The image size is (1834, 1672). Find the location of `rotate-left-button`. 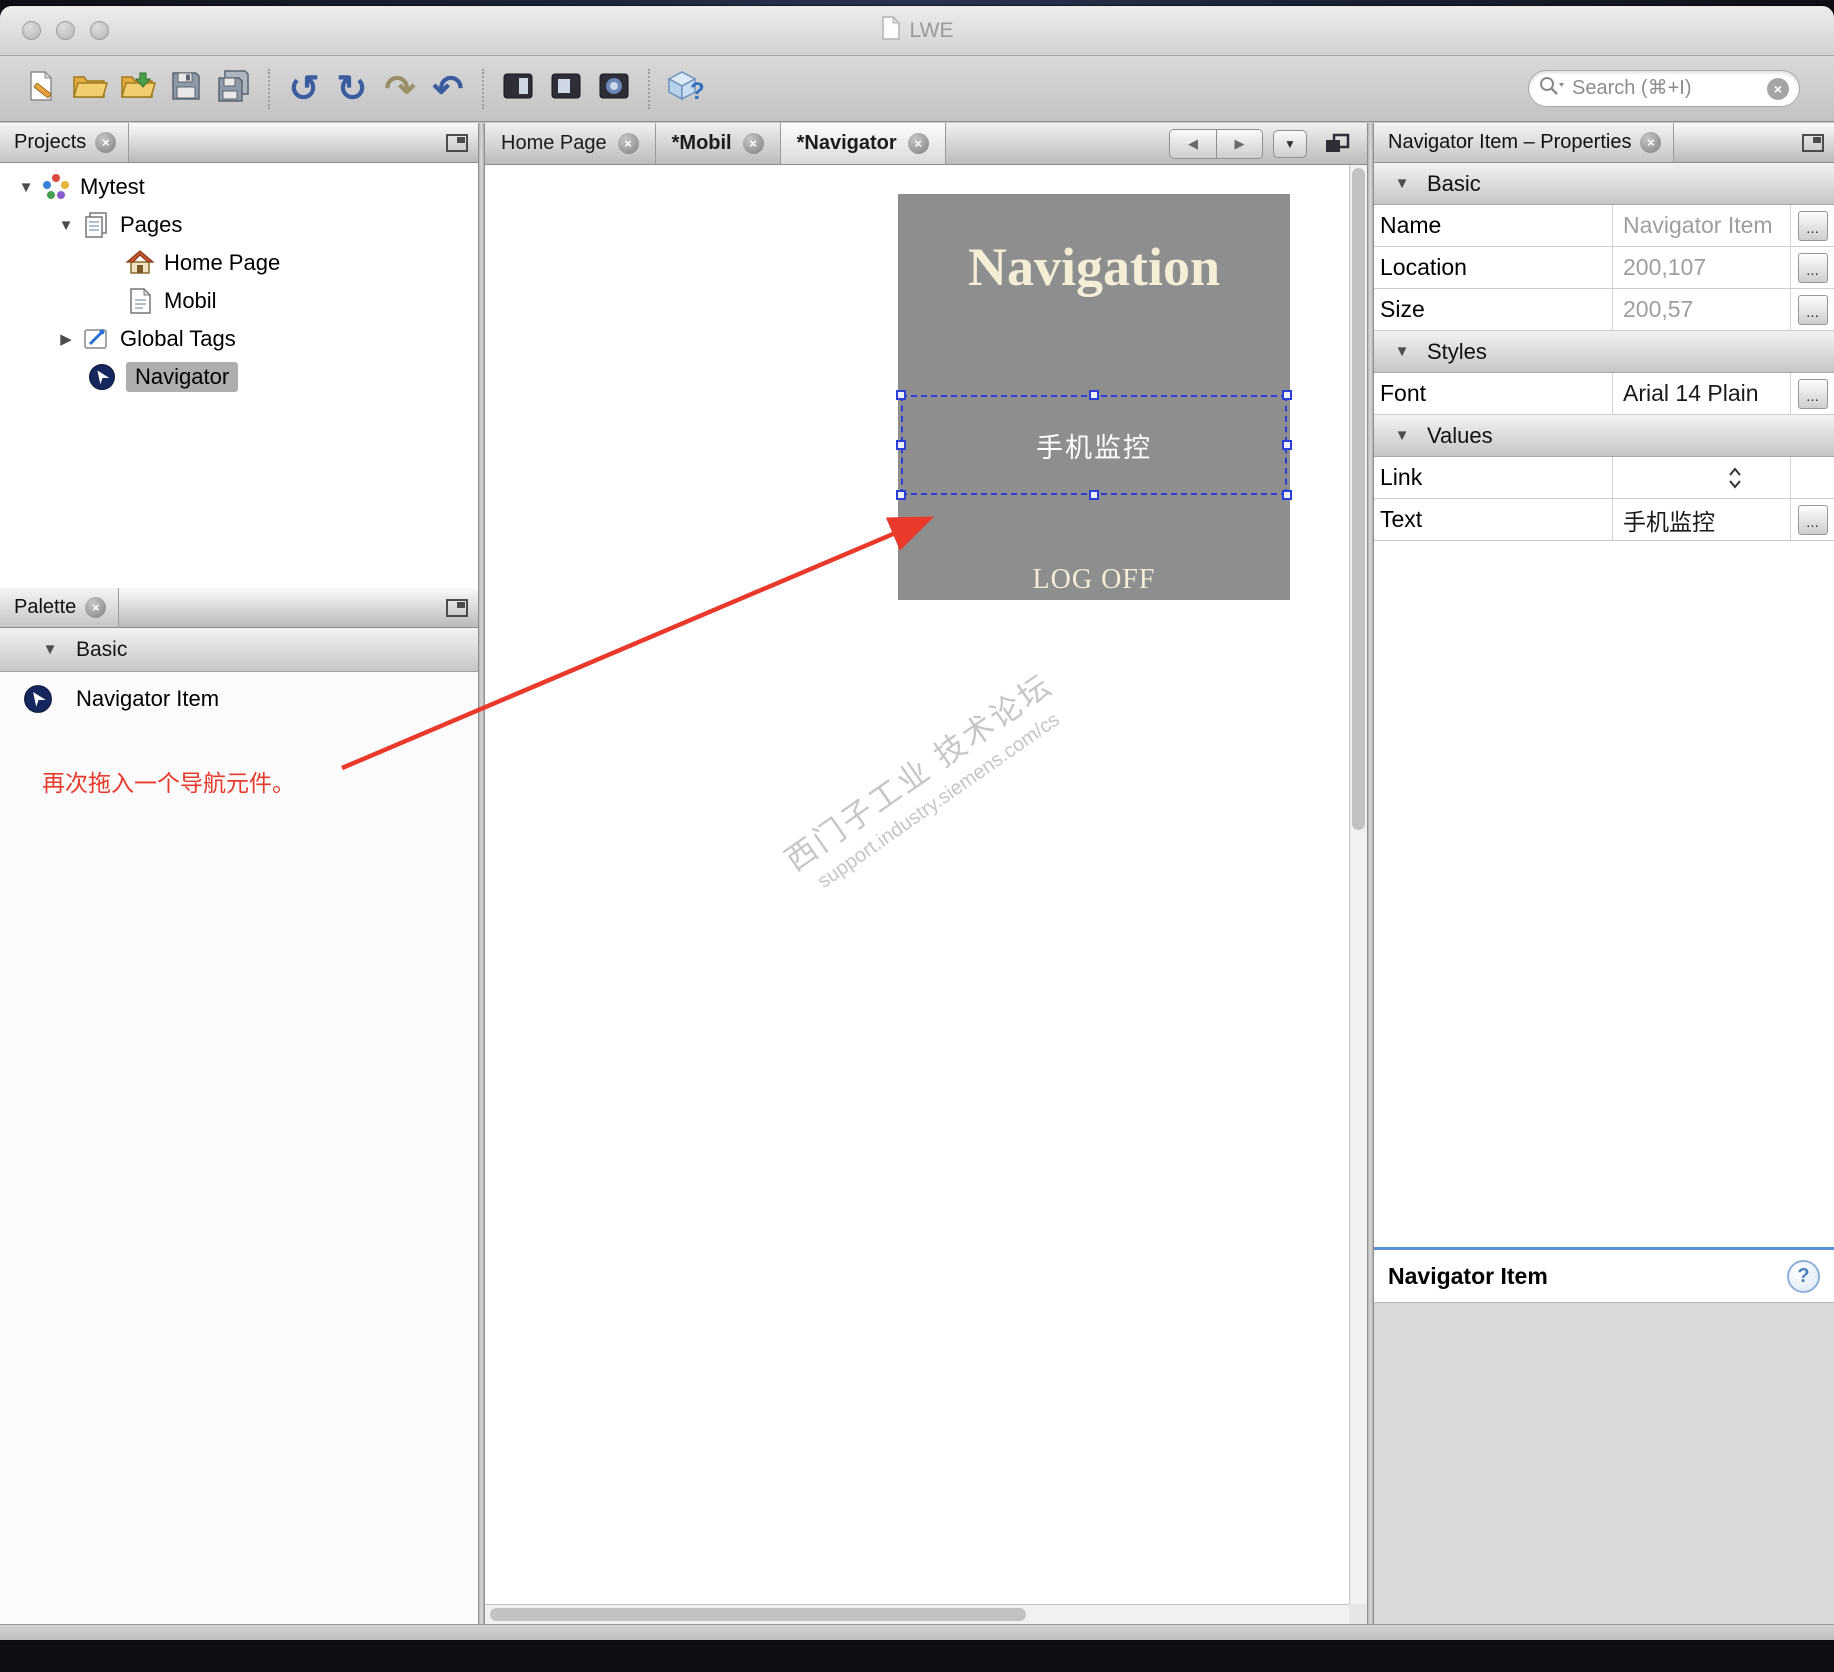

rotate-left-button is located at coordinates (304, 89).